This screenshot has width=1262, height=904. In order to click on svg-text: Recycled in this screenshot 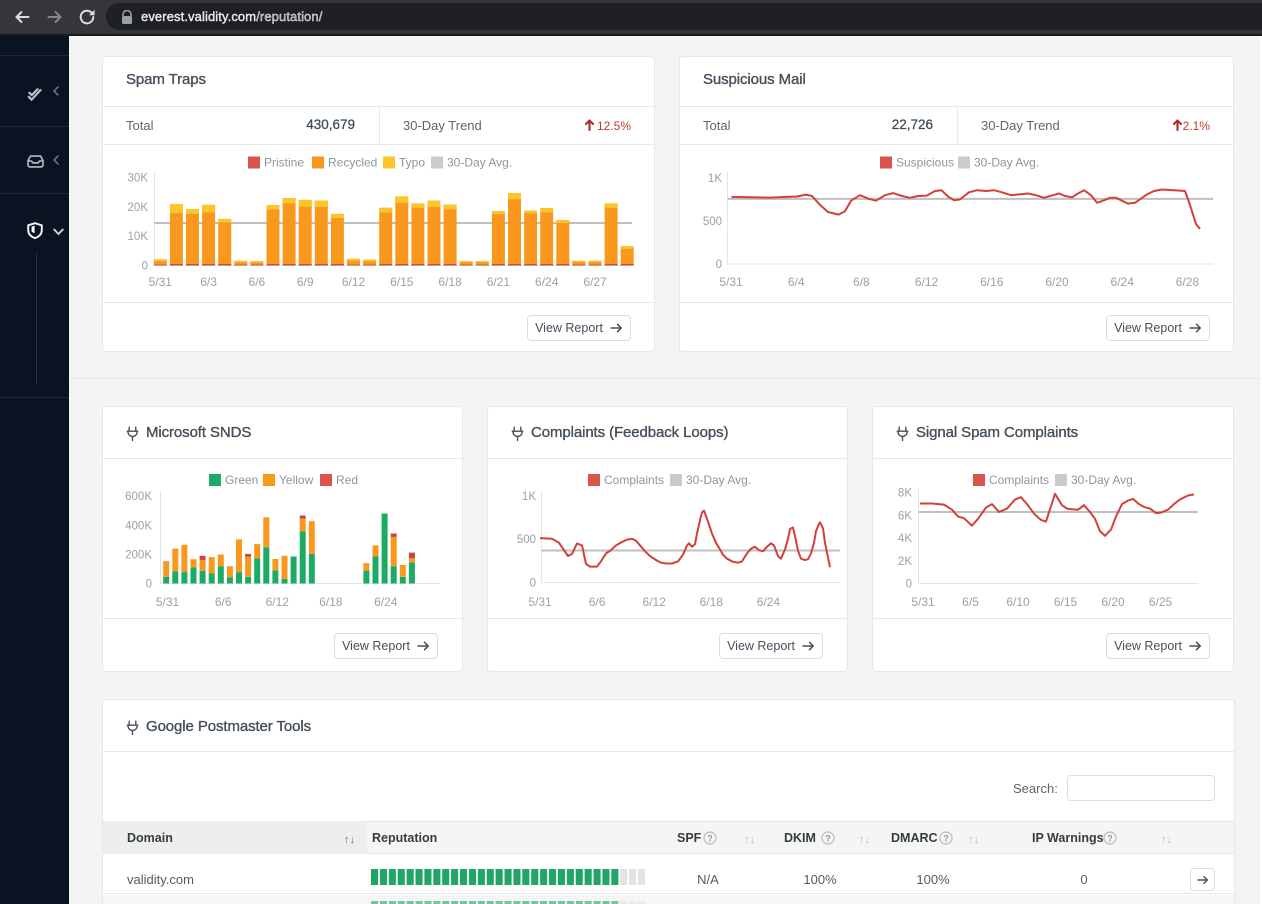, I will do `click(352, 163)`.